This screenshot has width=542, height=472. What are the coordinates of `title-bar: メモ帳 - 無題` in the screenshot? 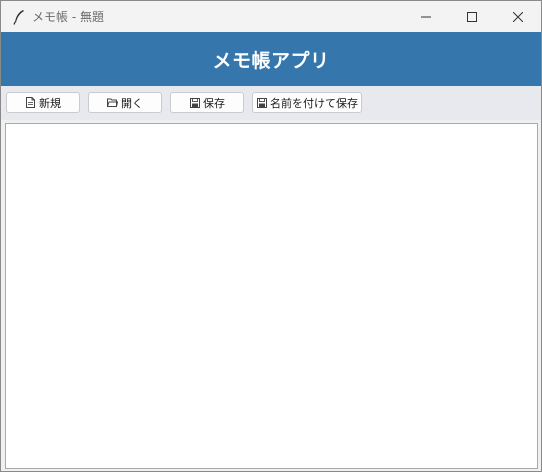 It's located at (271, 16).